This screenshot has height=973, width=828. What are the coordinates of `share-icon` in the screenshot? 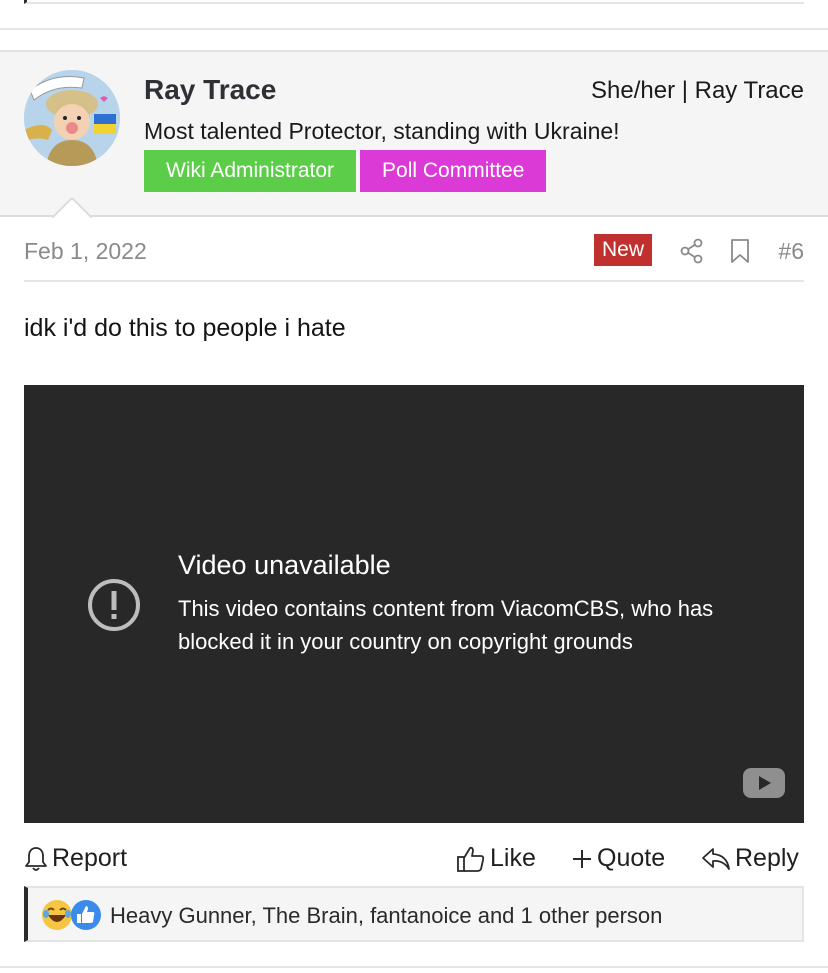 It's located at (692, 251).